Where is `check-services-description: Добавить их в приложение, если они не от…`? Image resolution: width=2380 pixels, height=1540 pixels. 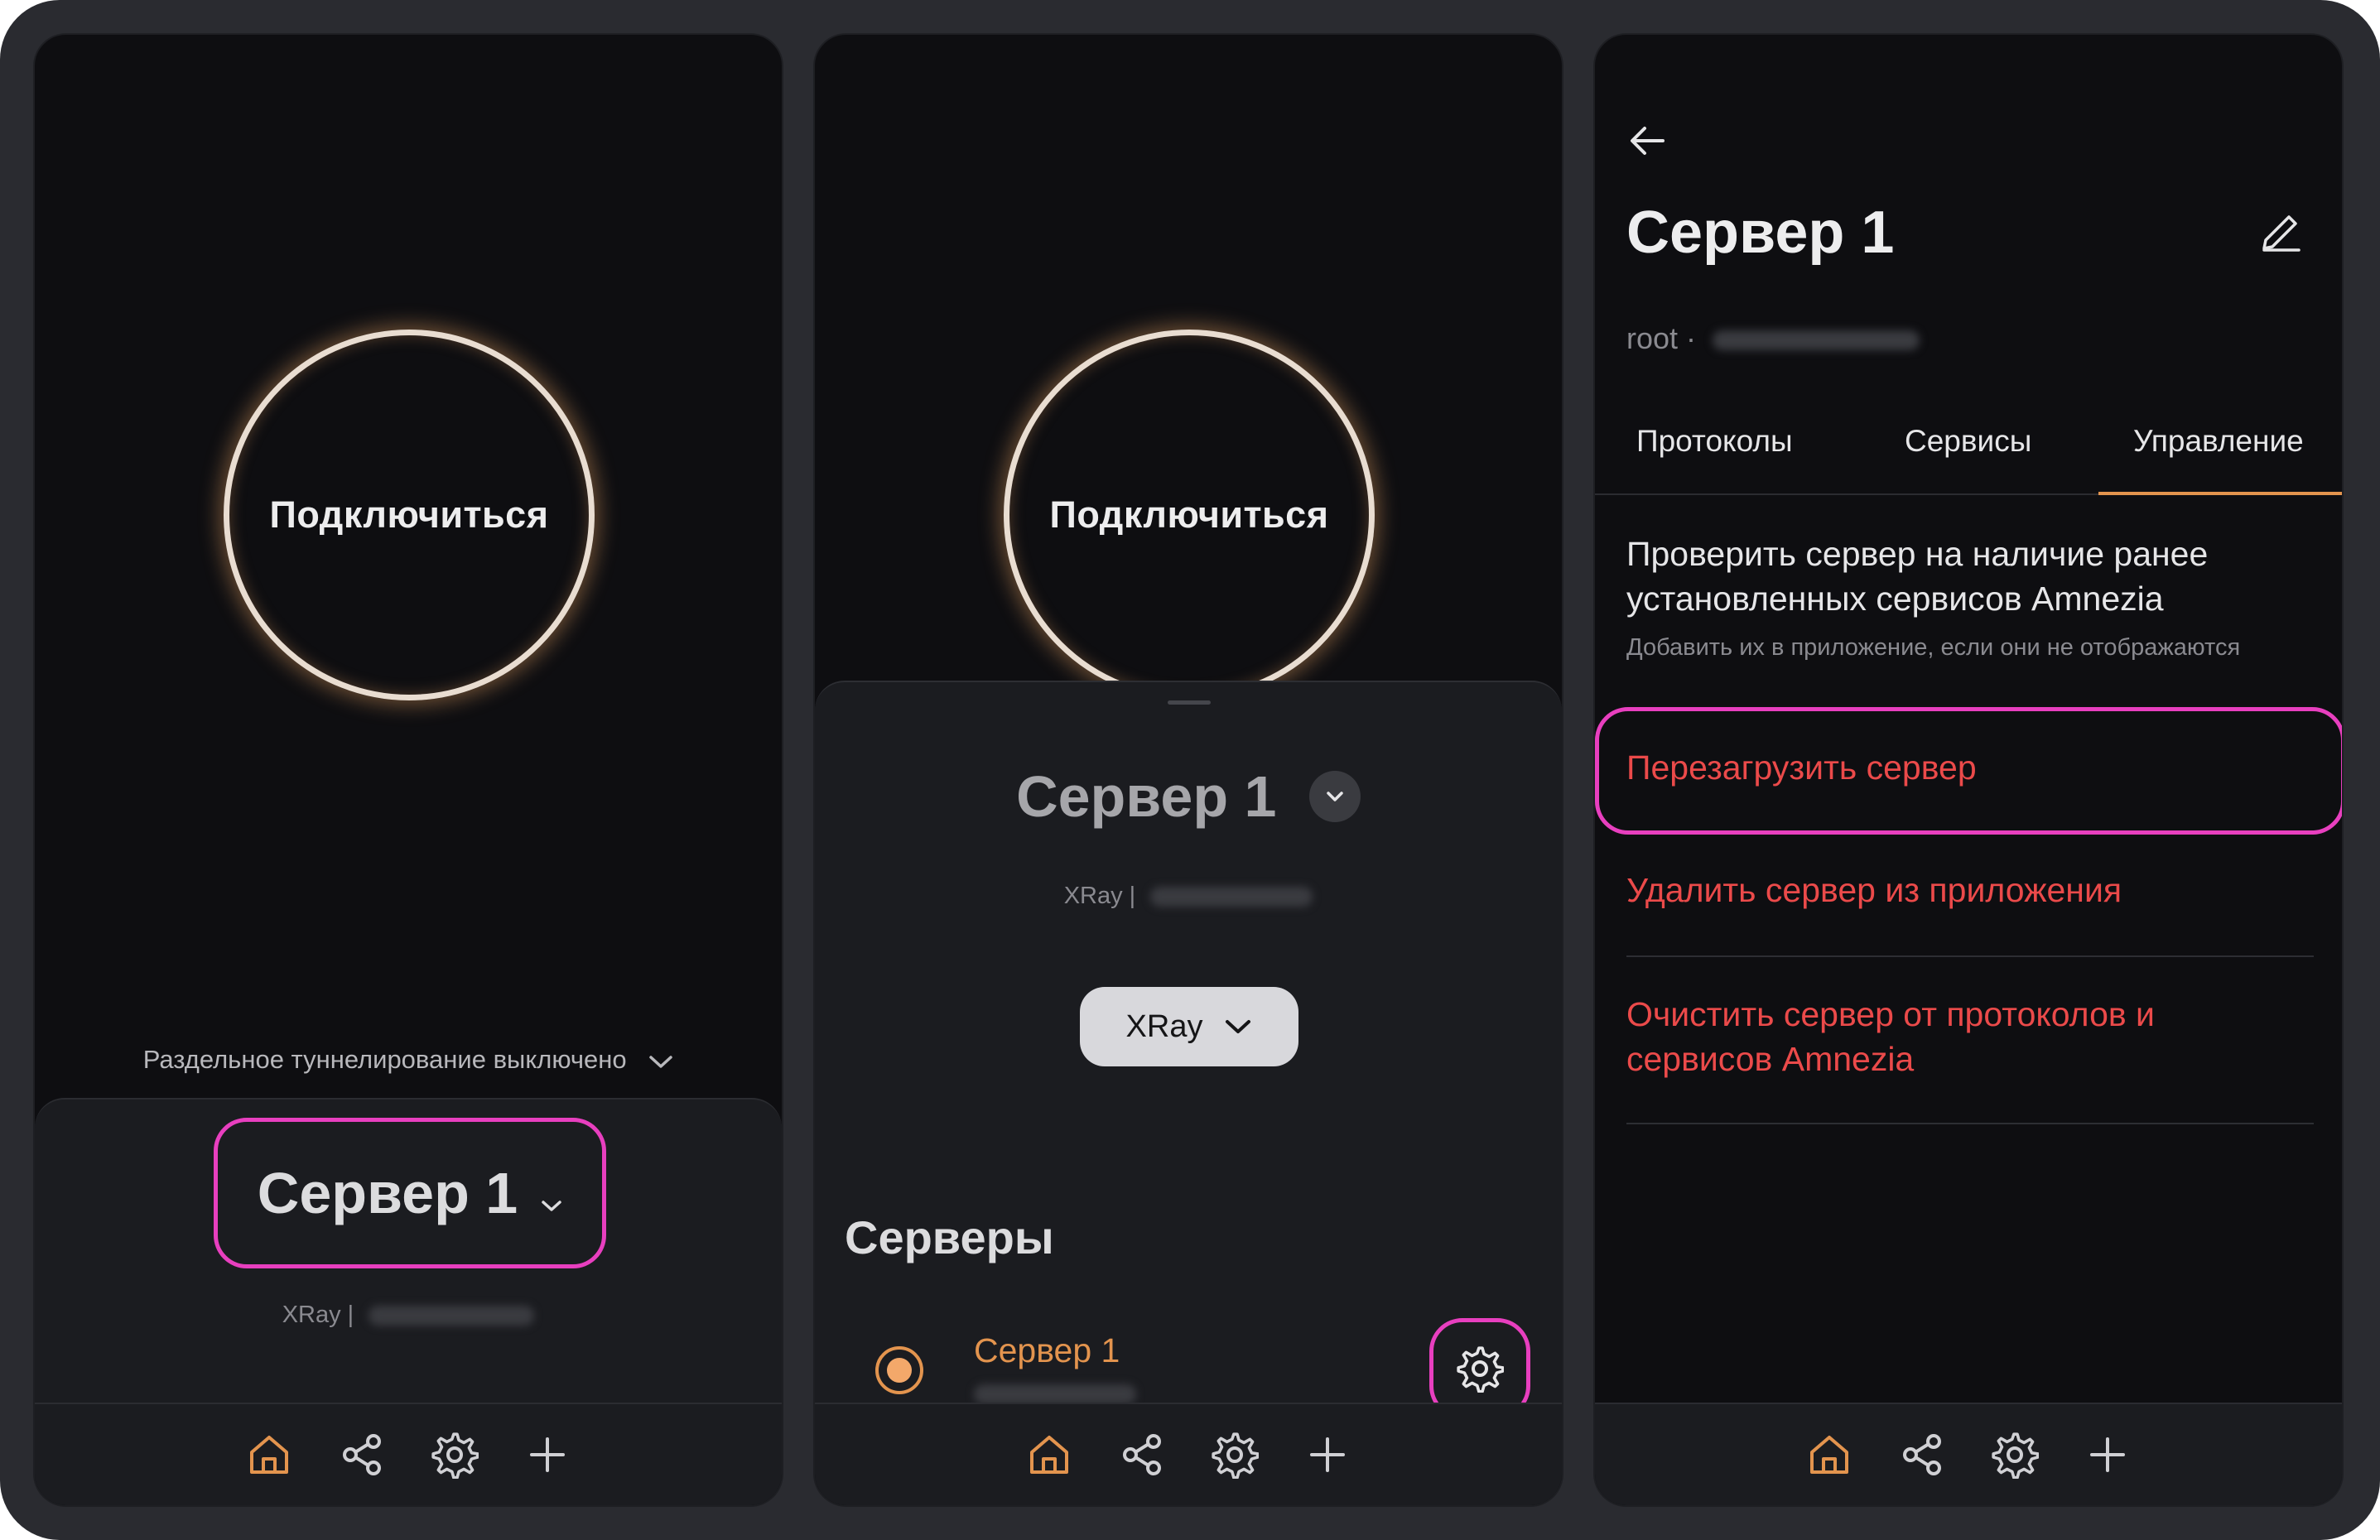
check-services-description: Добавить их в приложение, если они не от… is located at coordinates (1933, 648).